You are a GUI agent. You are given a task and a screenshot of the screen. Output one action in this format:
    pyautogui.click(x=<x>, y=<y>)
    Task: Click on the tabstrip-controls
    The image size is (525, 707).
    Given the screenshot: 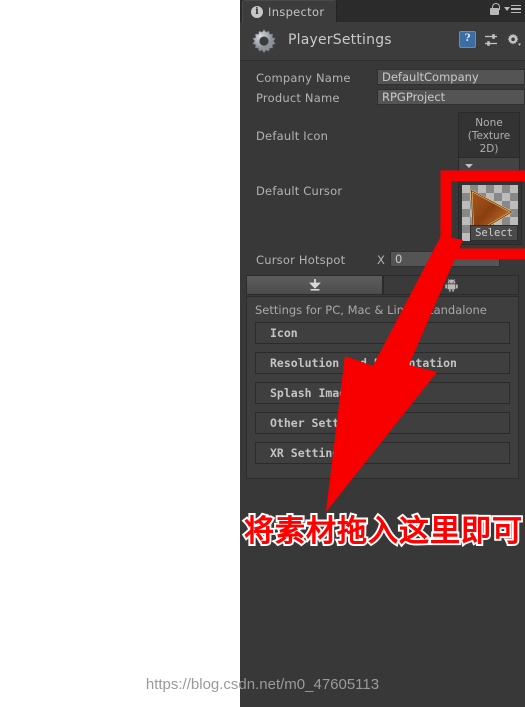 What is the action you would take?
    pyautogui.click(x=505, y=9)
    